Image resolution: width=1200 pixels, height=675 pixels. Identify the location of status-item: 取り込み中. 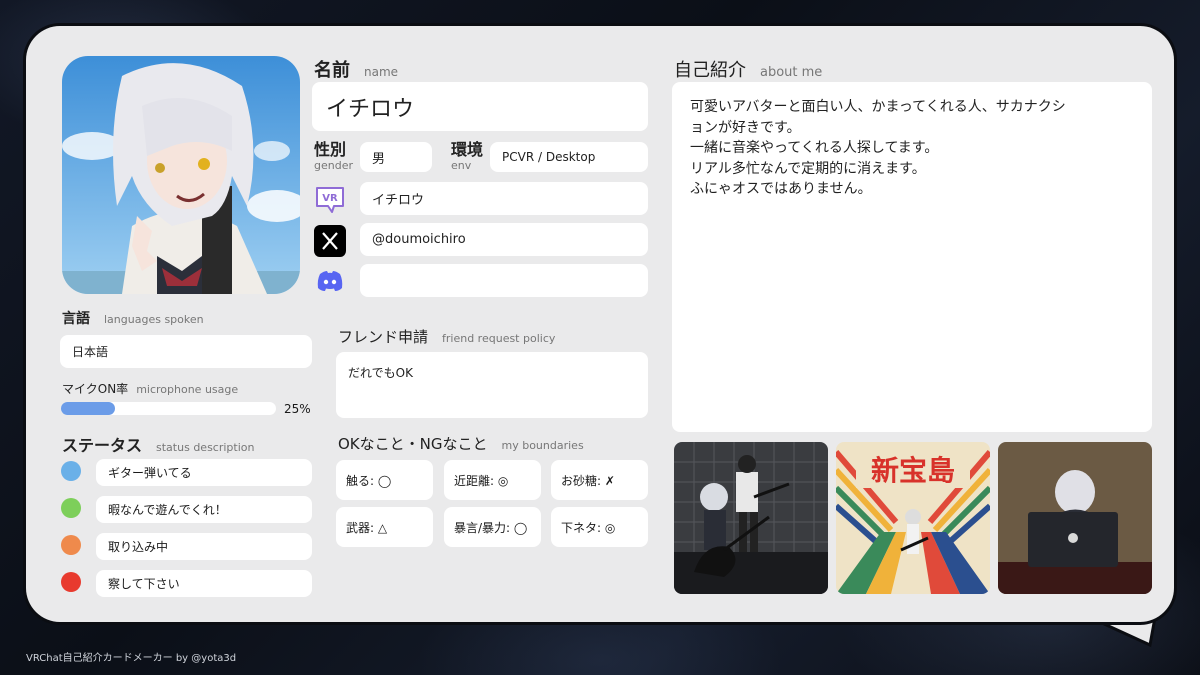
(204, 546).